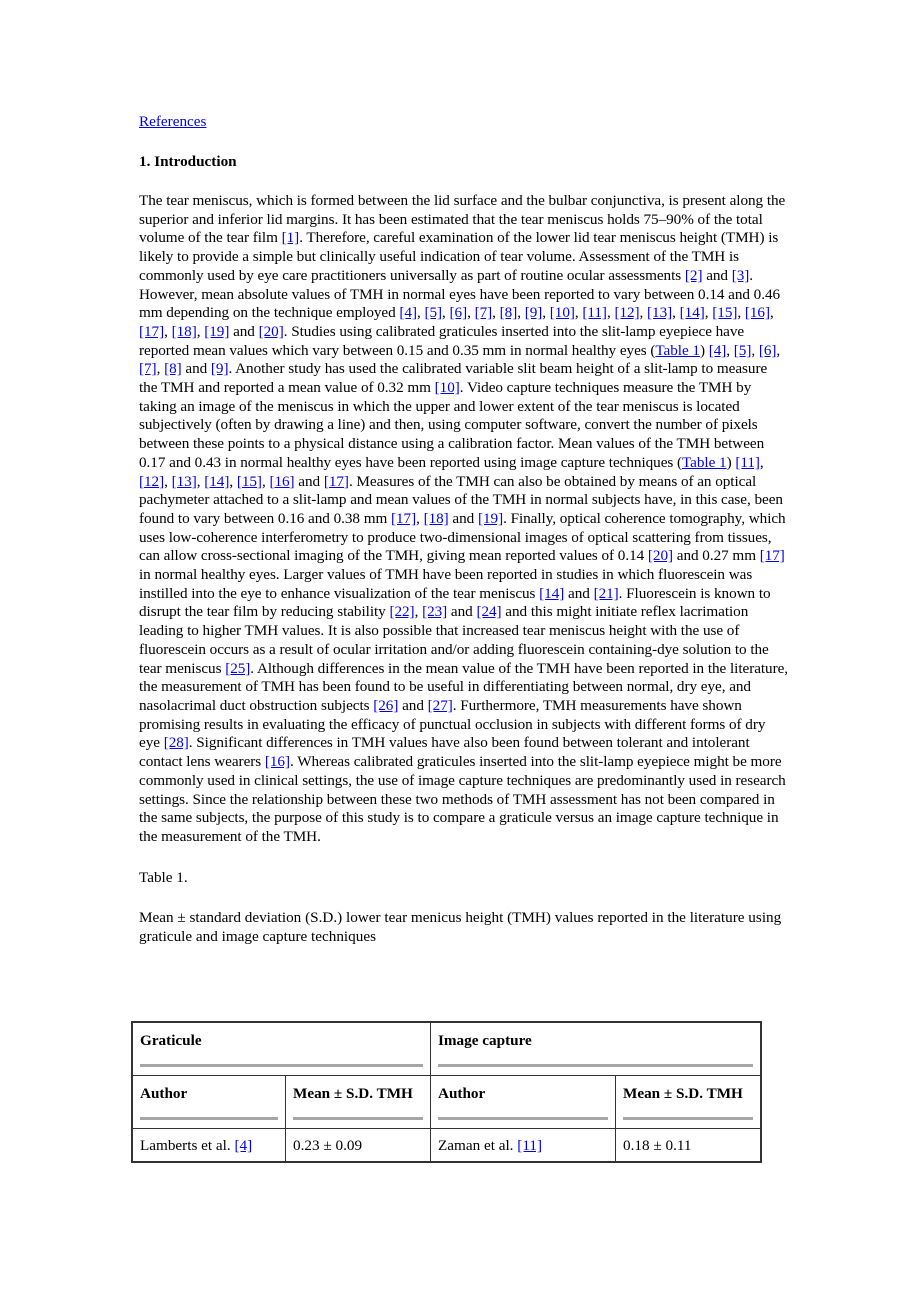 The image size is (920, 1302). What do you see at coordinates (523, 1102) in the screenshot?
I see `column-header-author: Author` at bounding box center [523, 1102].